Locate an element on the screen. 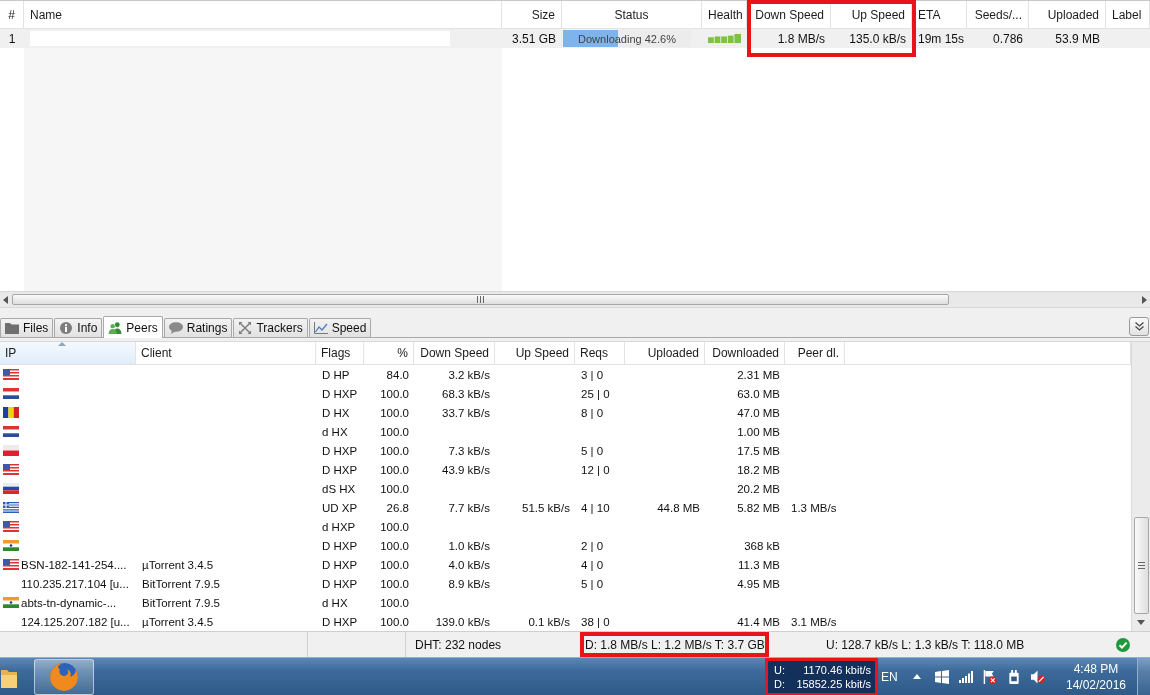 The width and height of the screenshot is (1150, 695). table-cell: µTorrent 3.4.5 is located at coordinates (178, 564).